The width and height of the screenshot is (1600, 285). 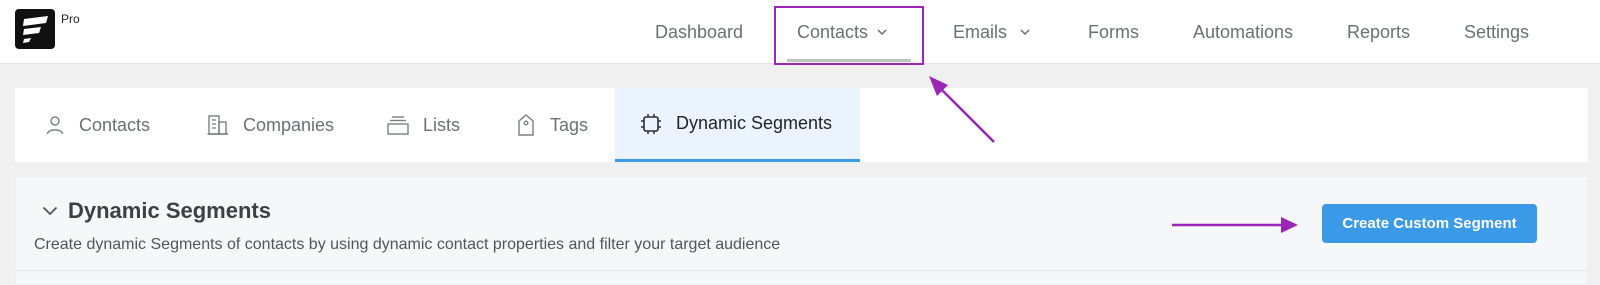 I want to click on tab-dynamic-segments: Dynamic Segments, so click(x=737, y=125).